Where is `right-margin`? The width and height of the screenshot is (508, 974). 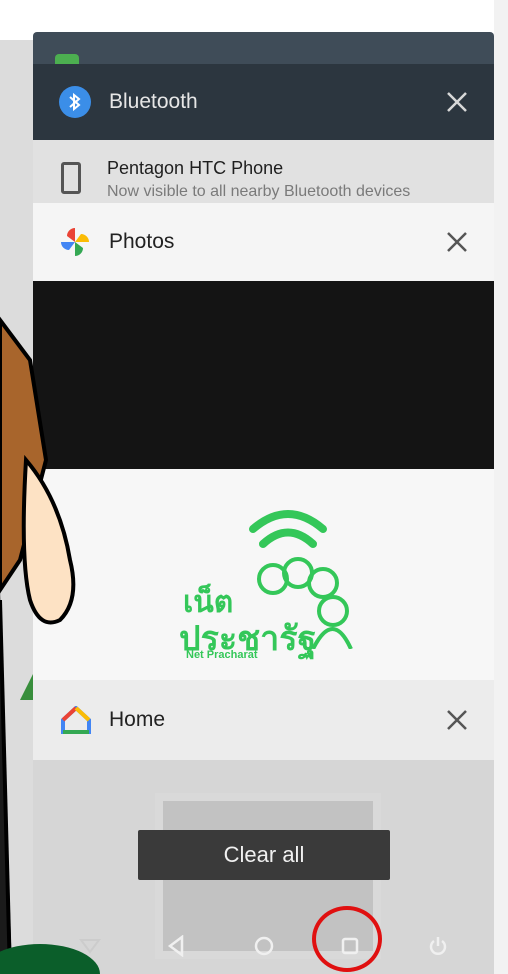
right-margin is located at coordinates (501, 487).